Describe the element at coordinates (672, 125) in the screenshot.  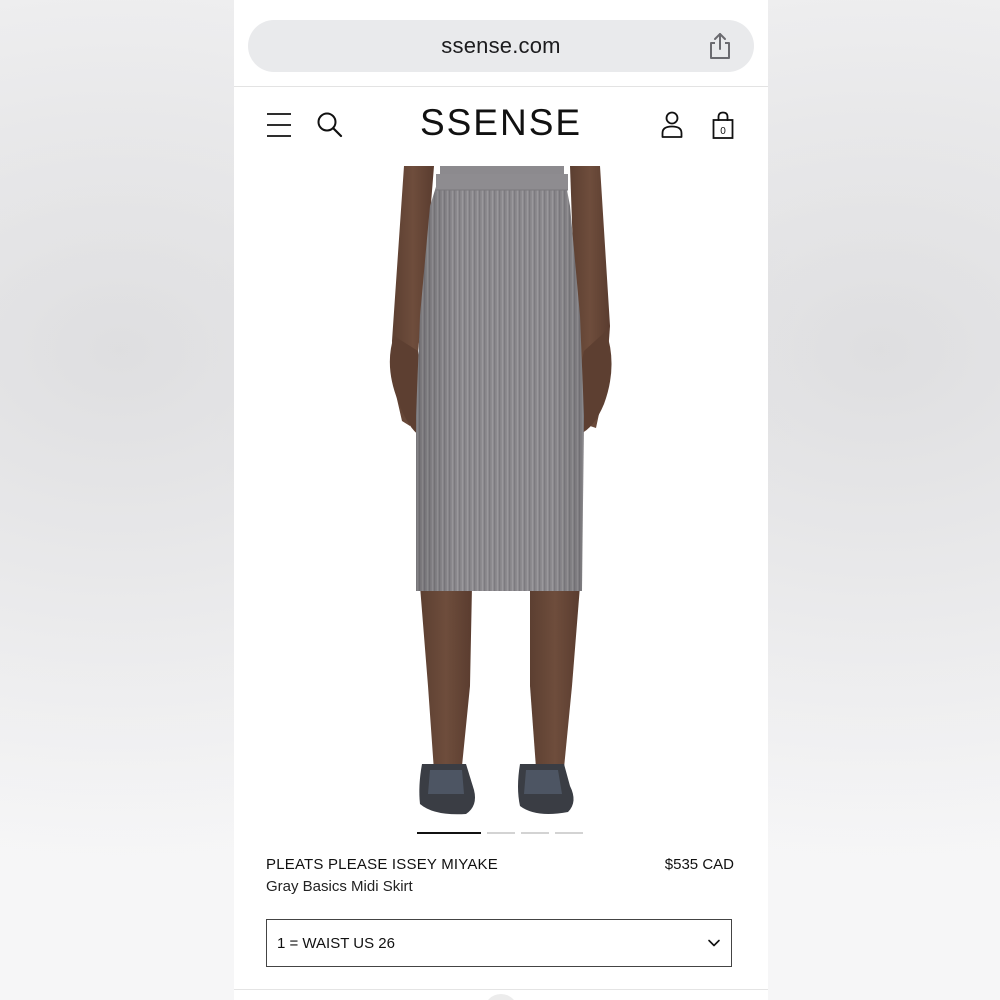
I see `user-icon` at that location.